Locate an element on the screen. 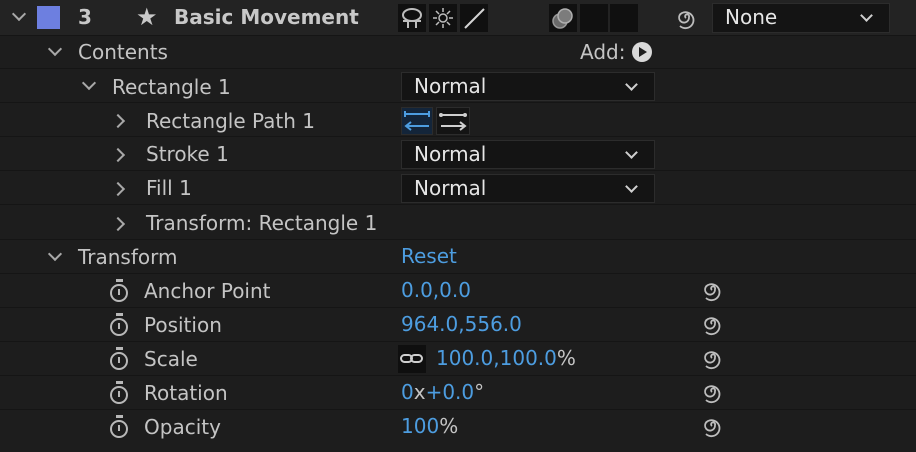  arrow-left-icon is located at coordinates (417, 121).